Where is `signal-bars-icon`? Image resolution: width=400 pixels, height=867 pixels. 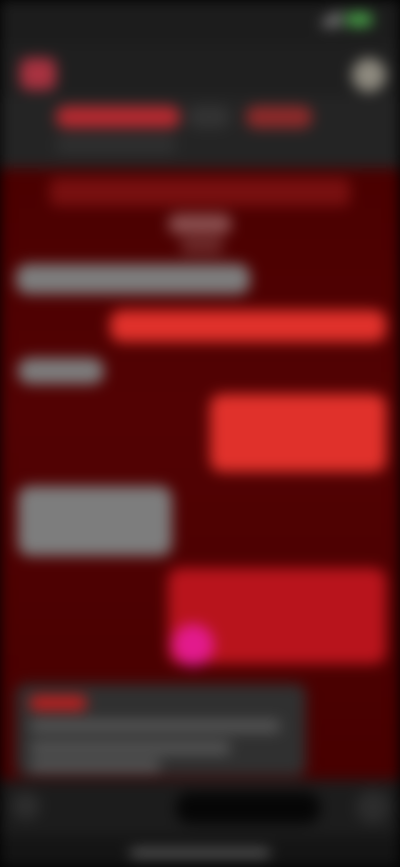
signal-bars-icon is located at coordinates (331, 19).